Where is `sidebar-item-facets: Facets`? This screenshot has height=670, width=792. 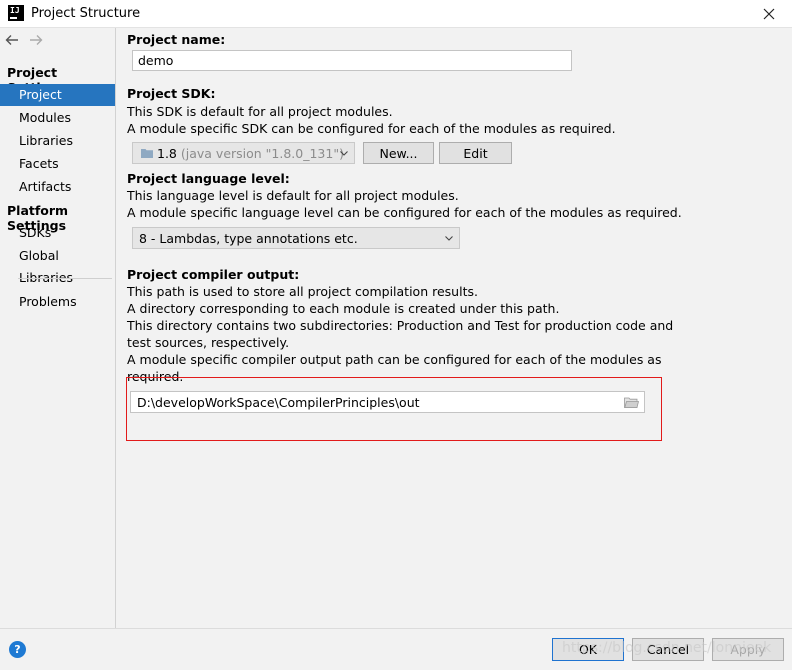
sidebar-item-facets: Facets is located at coordinates (57, 164).